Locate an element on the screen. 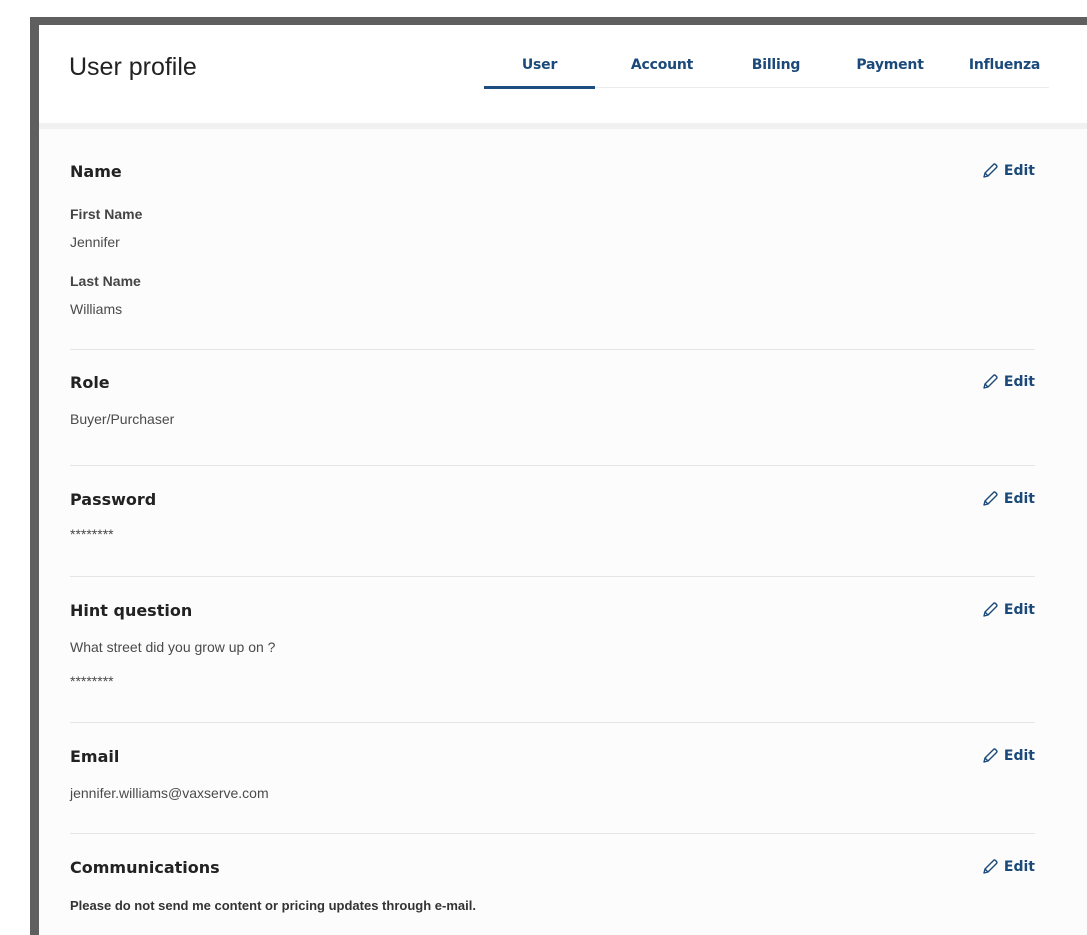  edit-name-button: Edit is located at coordinates (1008, 171).